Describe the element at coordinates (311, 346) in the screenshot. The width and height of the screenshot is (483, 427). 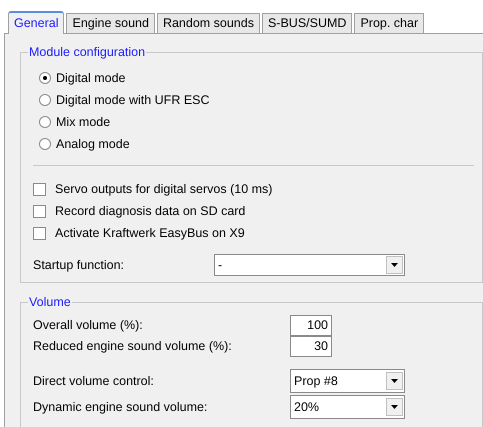
I see `input-field: 30` at that location.